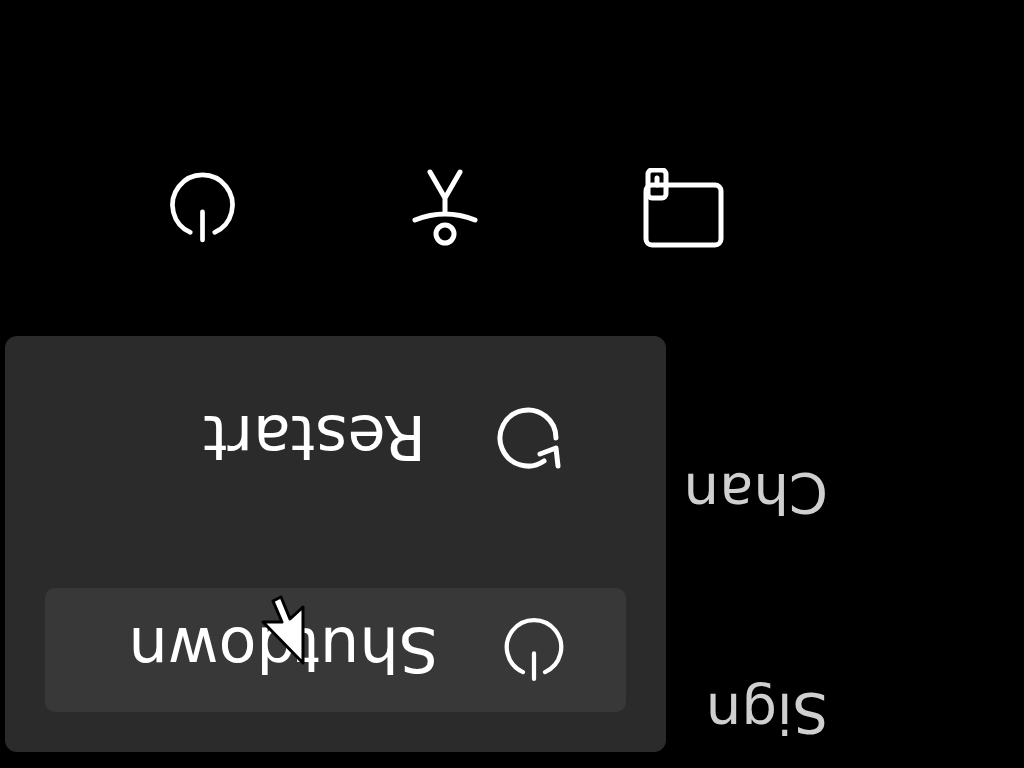 The height and width of the screenshot is (768, 1024). Describe the element at coordinates (766, 713) in the screenshot. I see `menu-option-text: Sign` at that location.